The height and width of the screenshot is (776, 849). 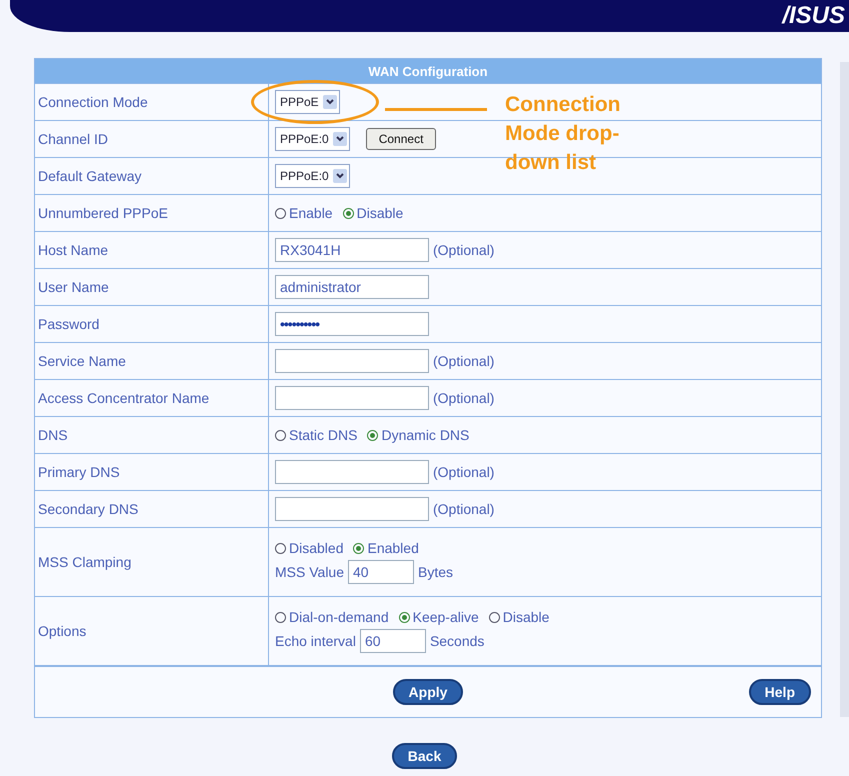 What do you see at coordinates (813, 16) in the screenshot?
I see `brand-logo: /ISUS` at bounding box center [813, 16].